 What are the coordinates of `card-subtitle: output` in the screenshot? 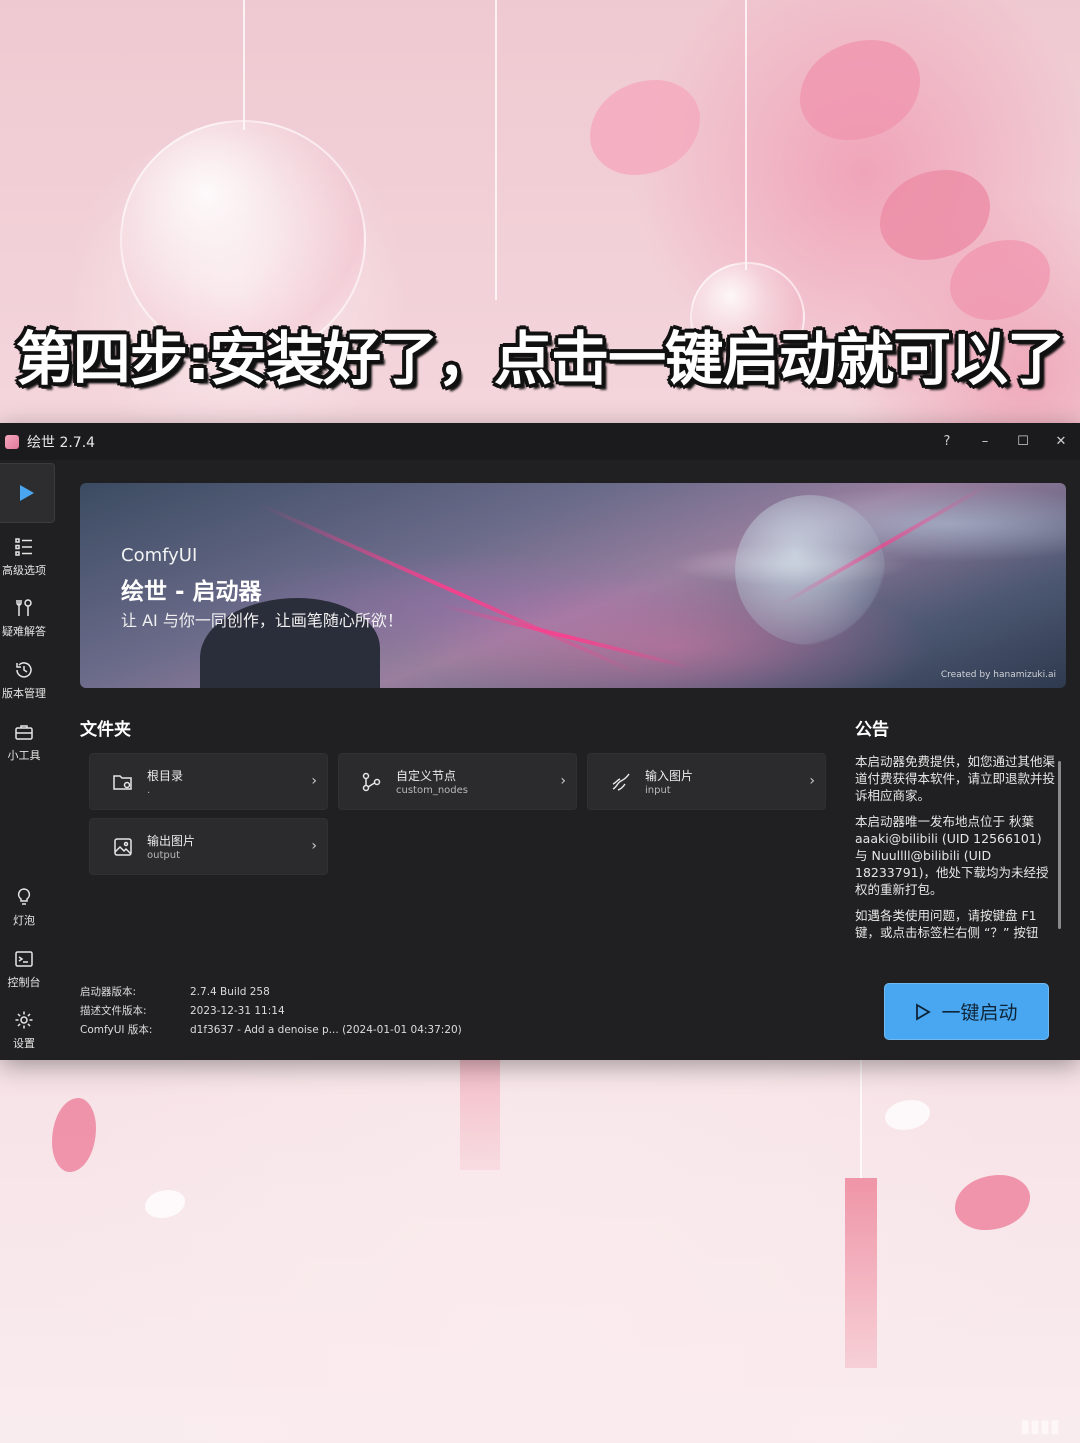 It's located at (163, 855).